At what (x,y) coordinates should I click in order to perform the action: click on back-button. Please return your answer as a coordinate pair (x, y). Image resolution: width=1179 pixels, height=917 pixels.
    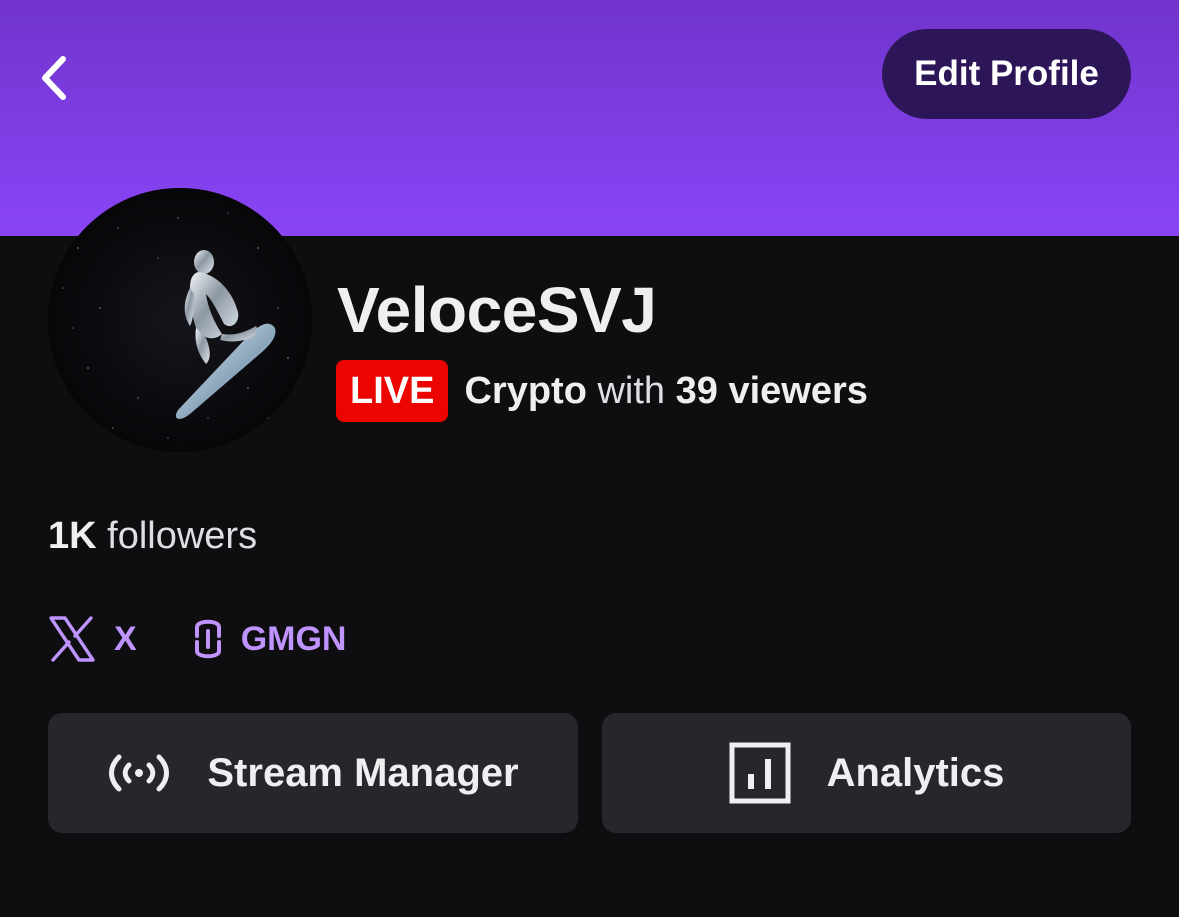
    Looking at the image, I should click on (54, 78).